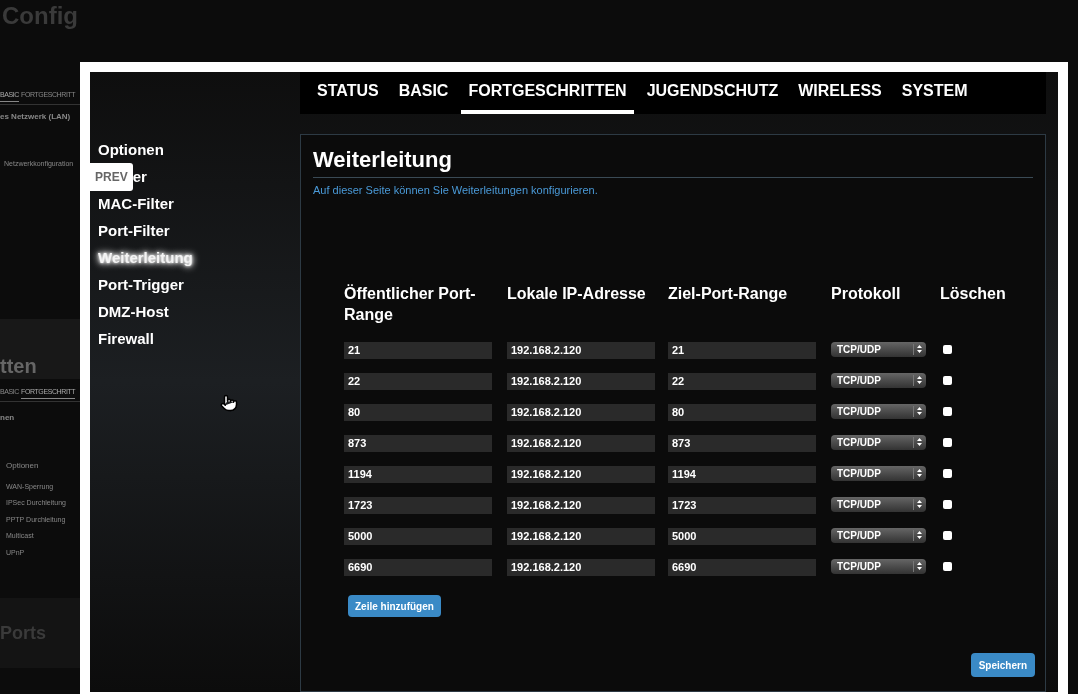 The image size is (1078, 694). I want to click on panel-title: Weiterleitung, so click(673, 160).